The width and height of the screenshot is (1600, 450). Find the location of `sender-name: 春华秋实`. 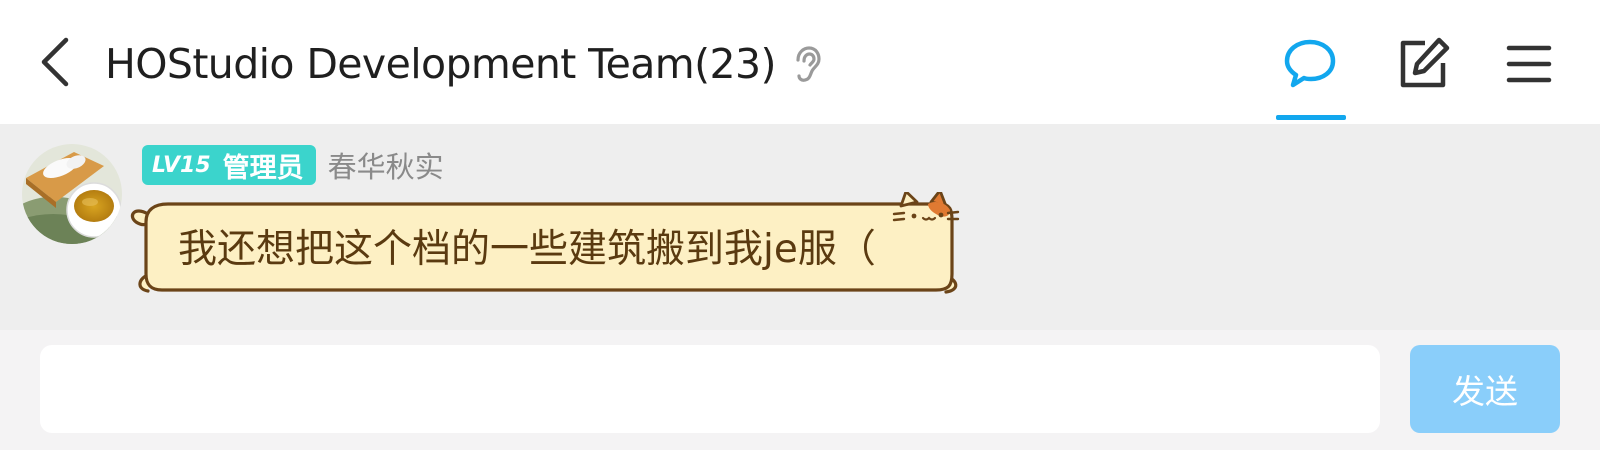

sender-name: 春华秋实 is located at coordinates (386, 165).